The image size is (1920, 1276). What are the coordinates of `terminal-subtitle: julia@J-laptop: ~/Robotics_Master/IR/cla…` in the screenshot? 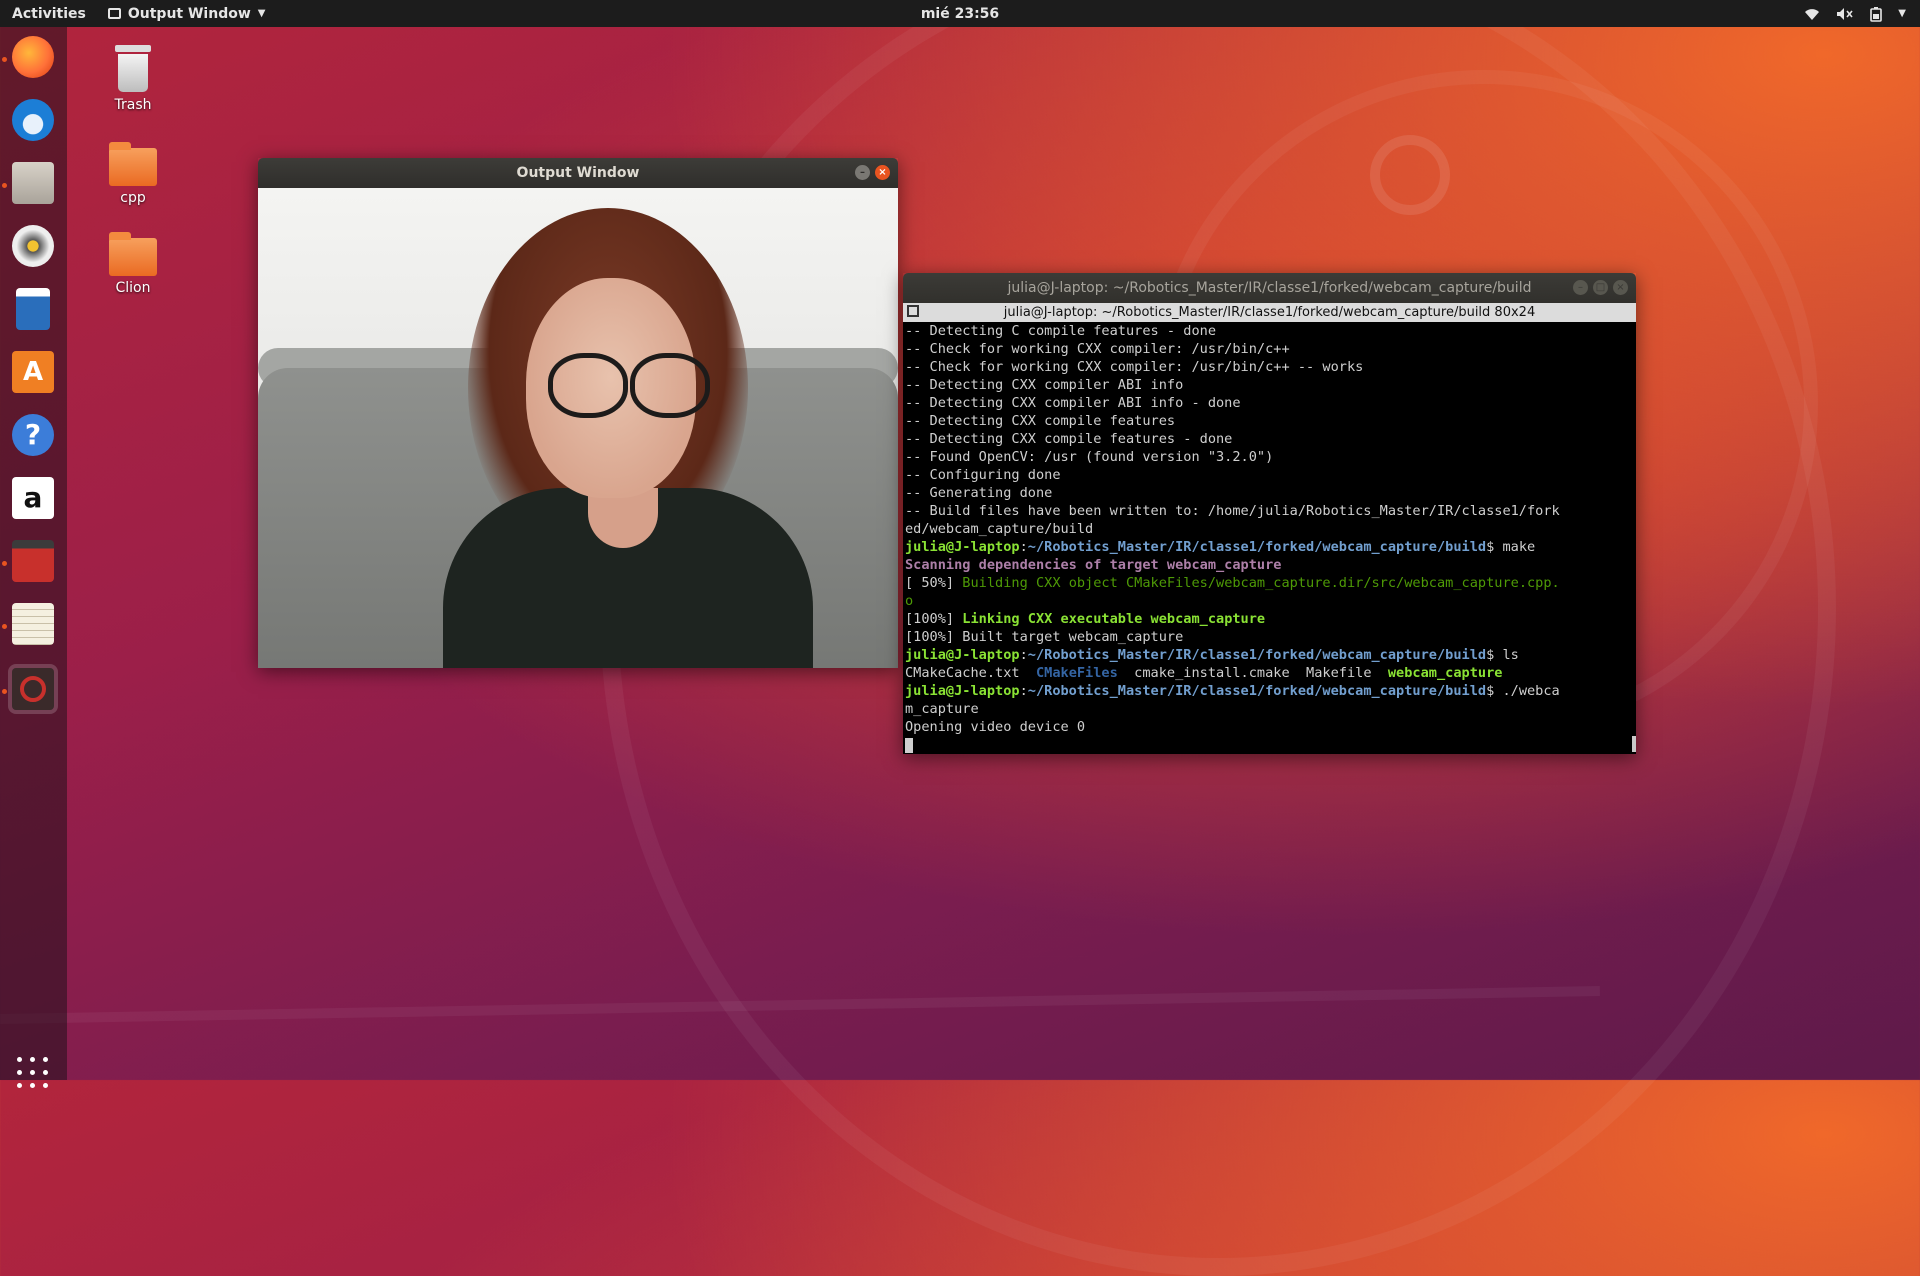 It's located at (1269, 312).